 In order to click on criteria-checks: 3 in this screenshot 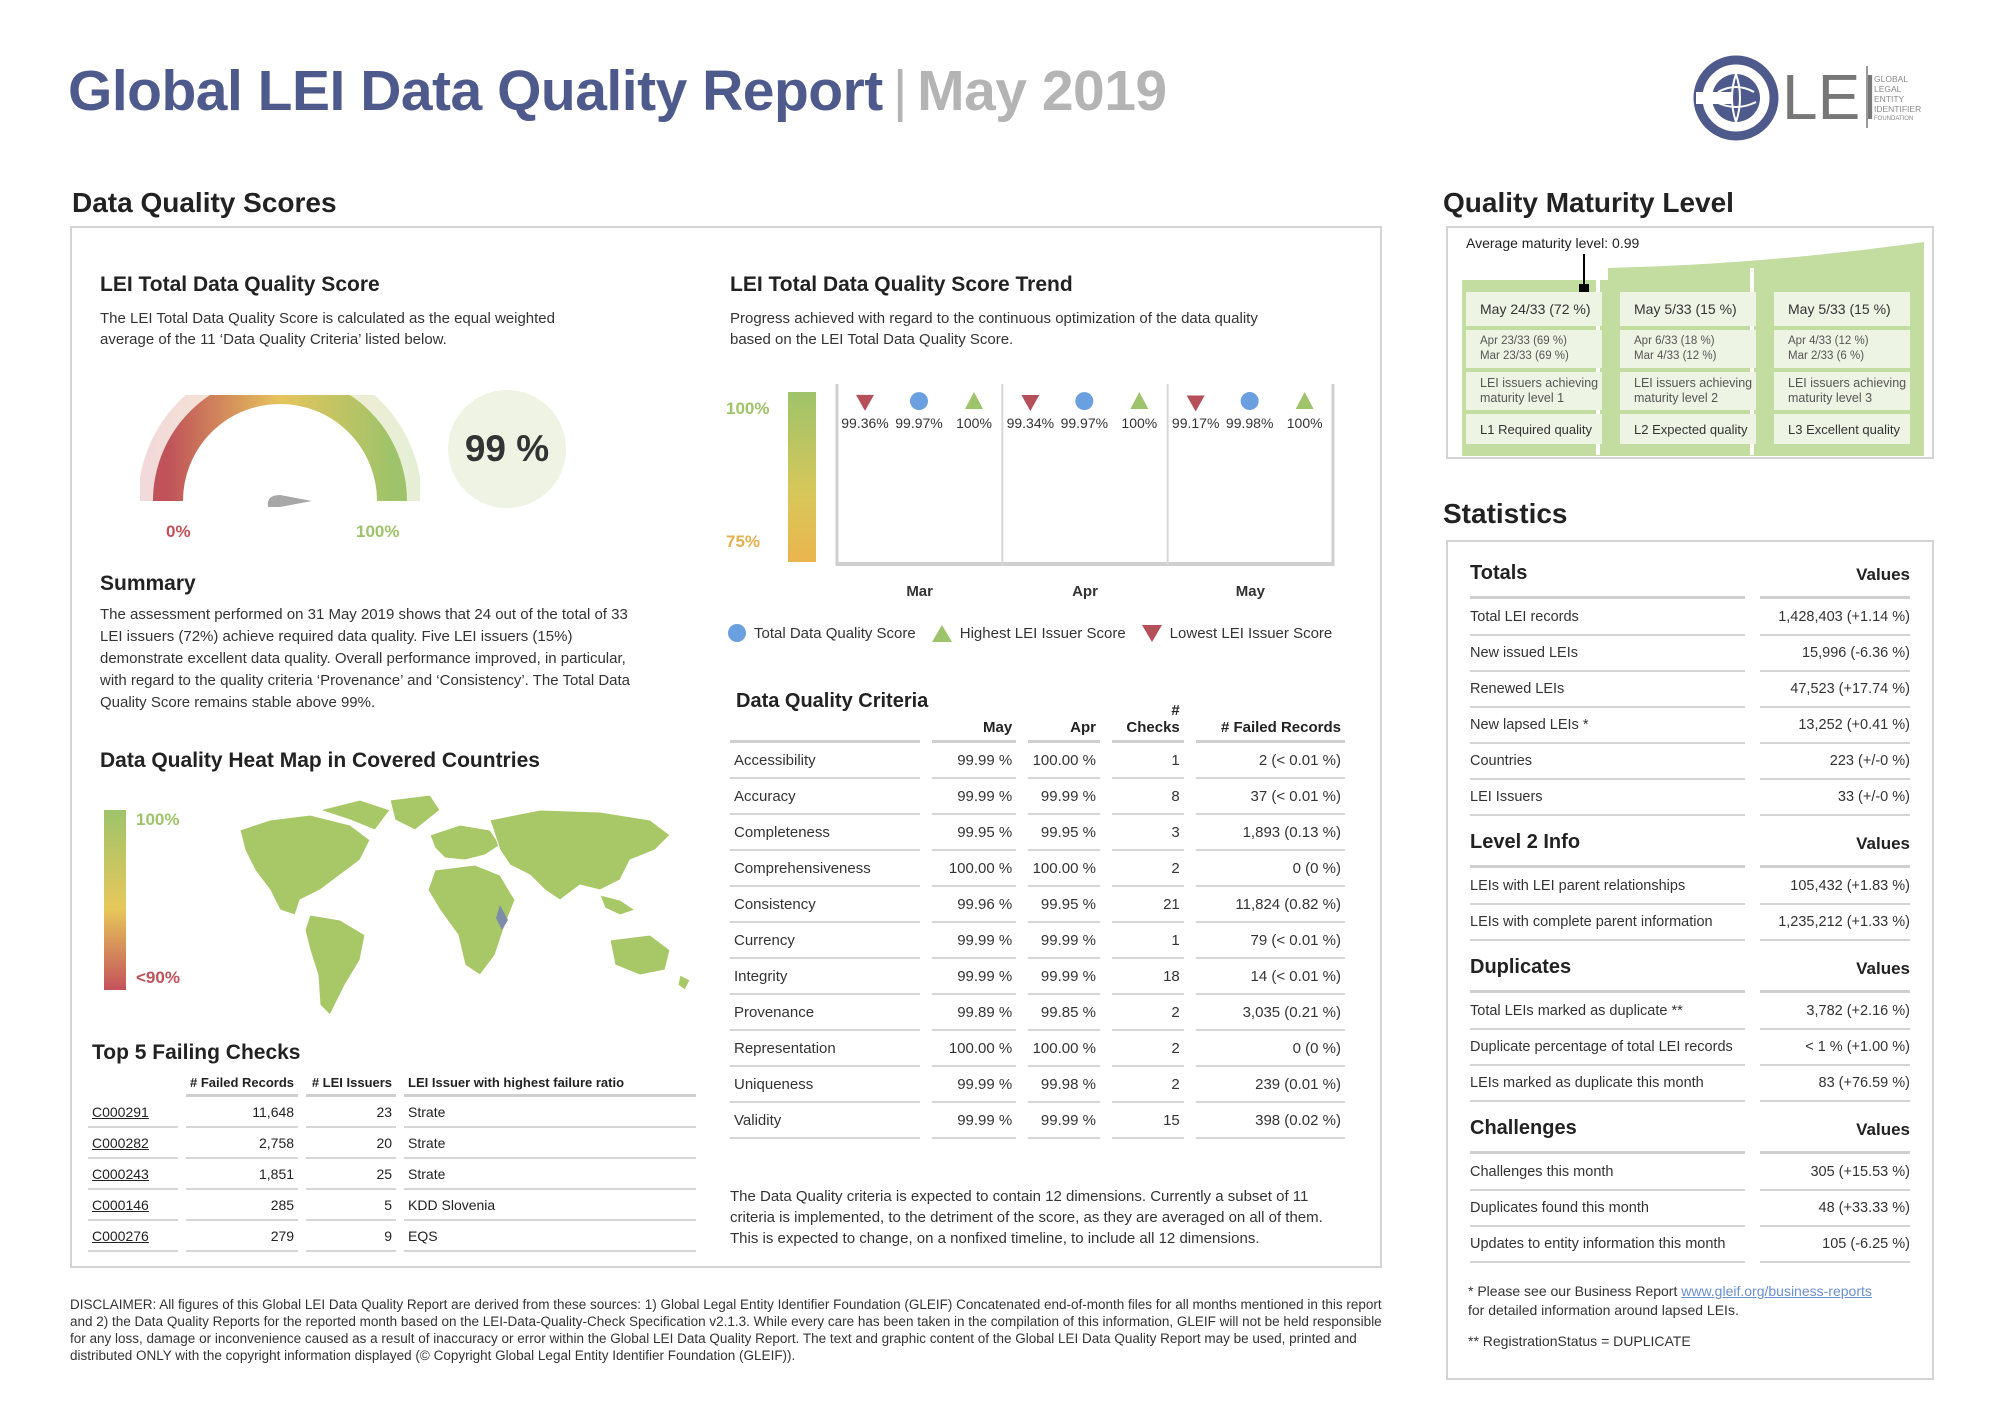, I will do `click(1147, 833)`.